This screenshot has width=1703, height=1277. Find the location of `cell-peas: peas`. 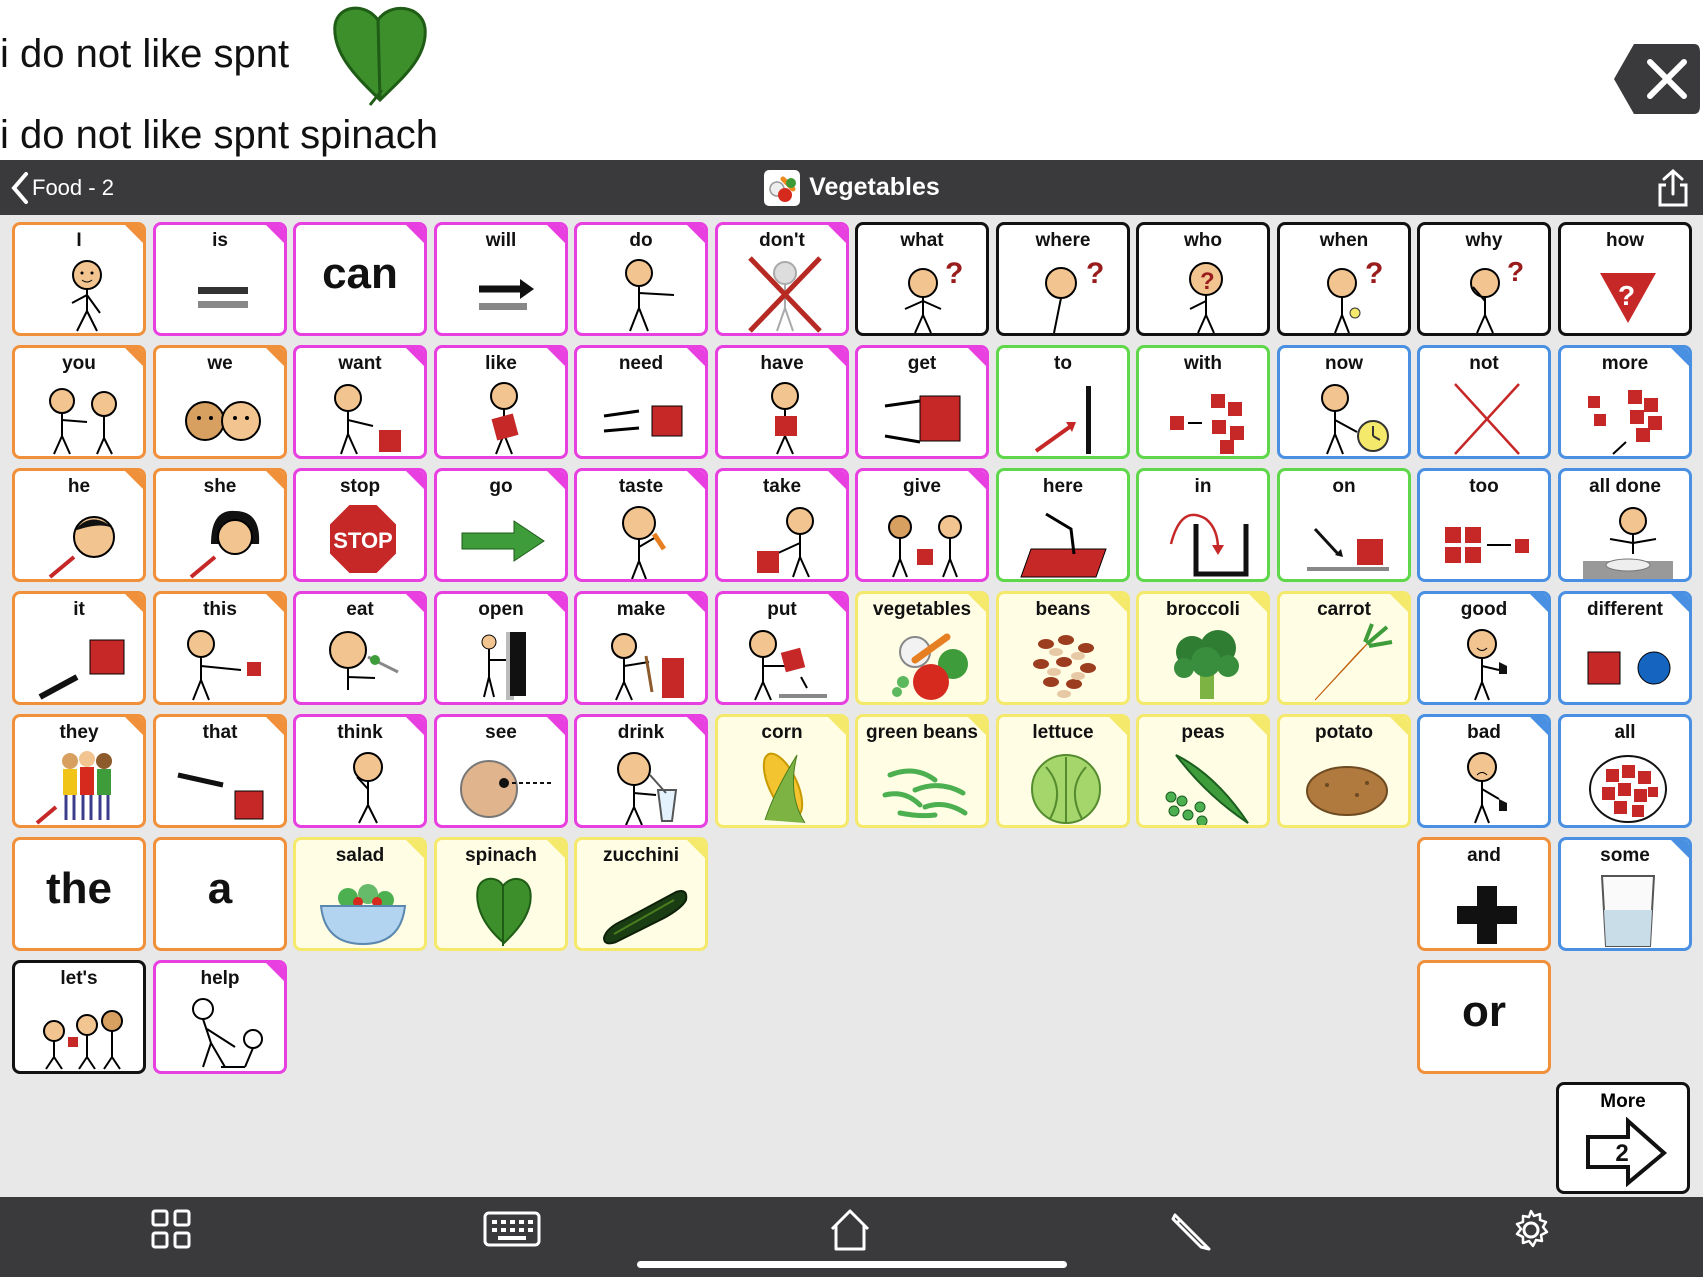

cell-peas: peas is located at coordinates (1203, 771).